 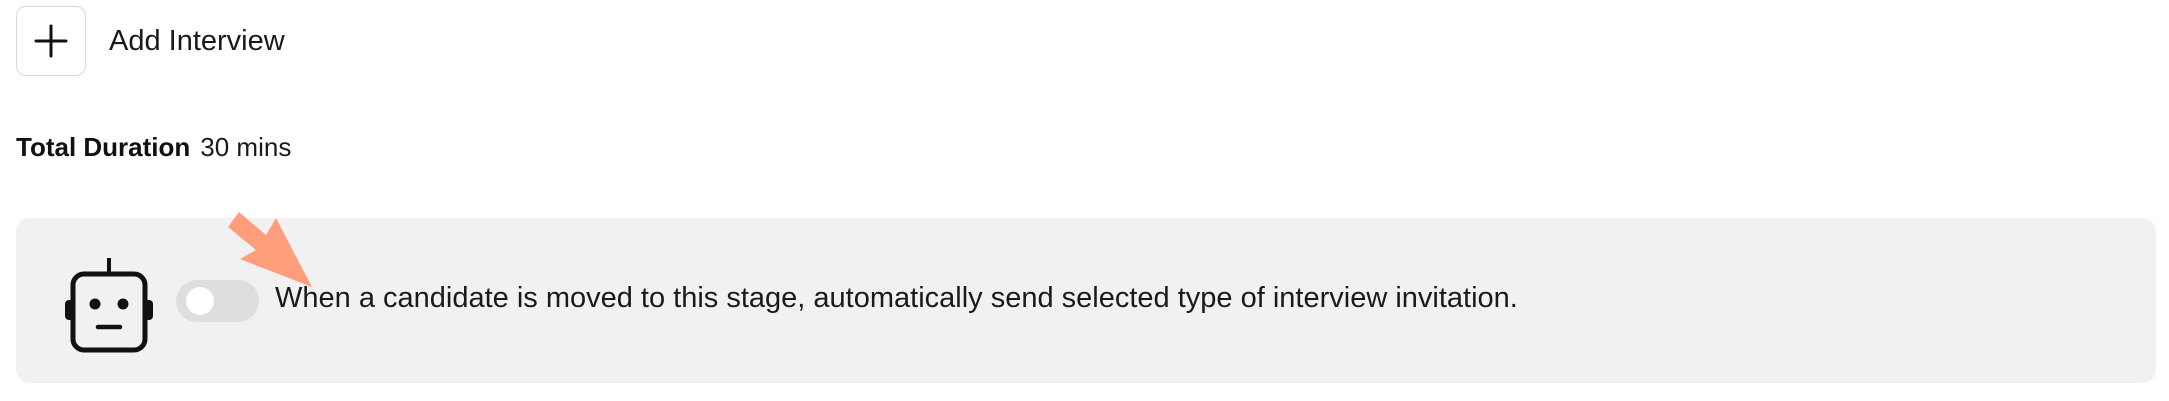 I want to click on total-duration: Total Duration 30 mins, so click(x=153, y=147).